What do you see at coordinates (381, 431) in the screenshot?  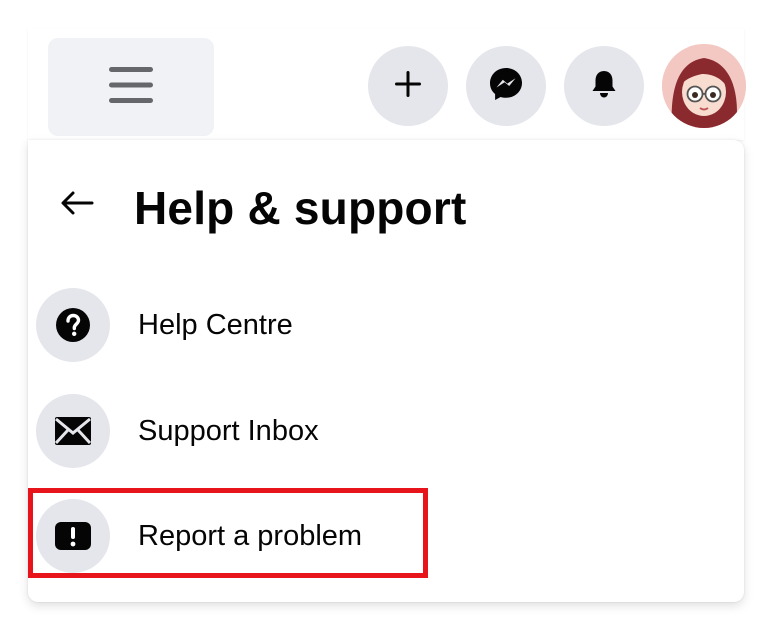 I see `menu-item-support-inbox: Support Inbox` at bounding box center [381, 431].